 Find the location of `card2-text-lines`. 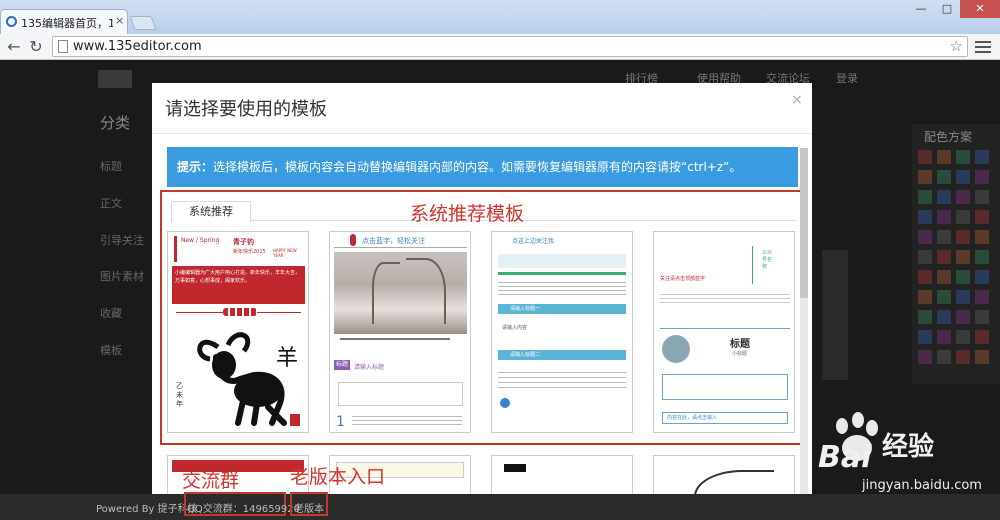

card2-text-lines is located at coordinates (407, 422).